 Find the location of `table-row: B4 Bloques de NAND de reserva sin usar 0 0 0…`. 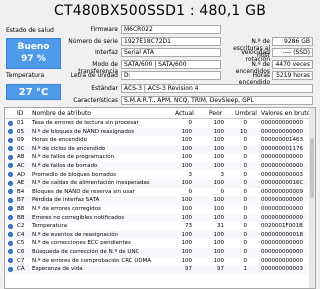

table-row: B4 Bloques de NAND de reserva sin usar 0 0 0… is located at coordinates (160, 192).